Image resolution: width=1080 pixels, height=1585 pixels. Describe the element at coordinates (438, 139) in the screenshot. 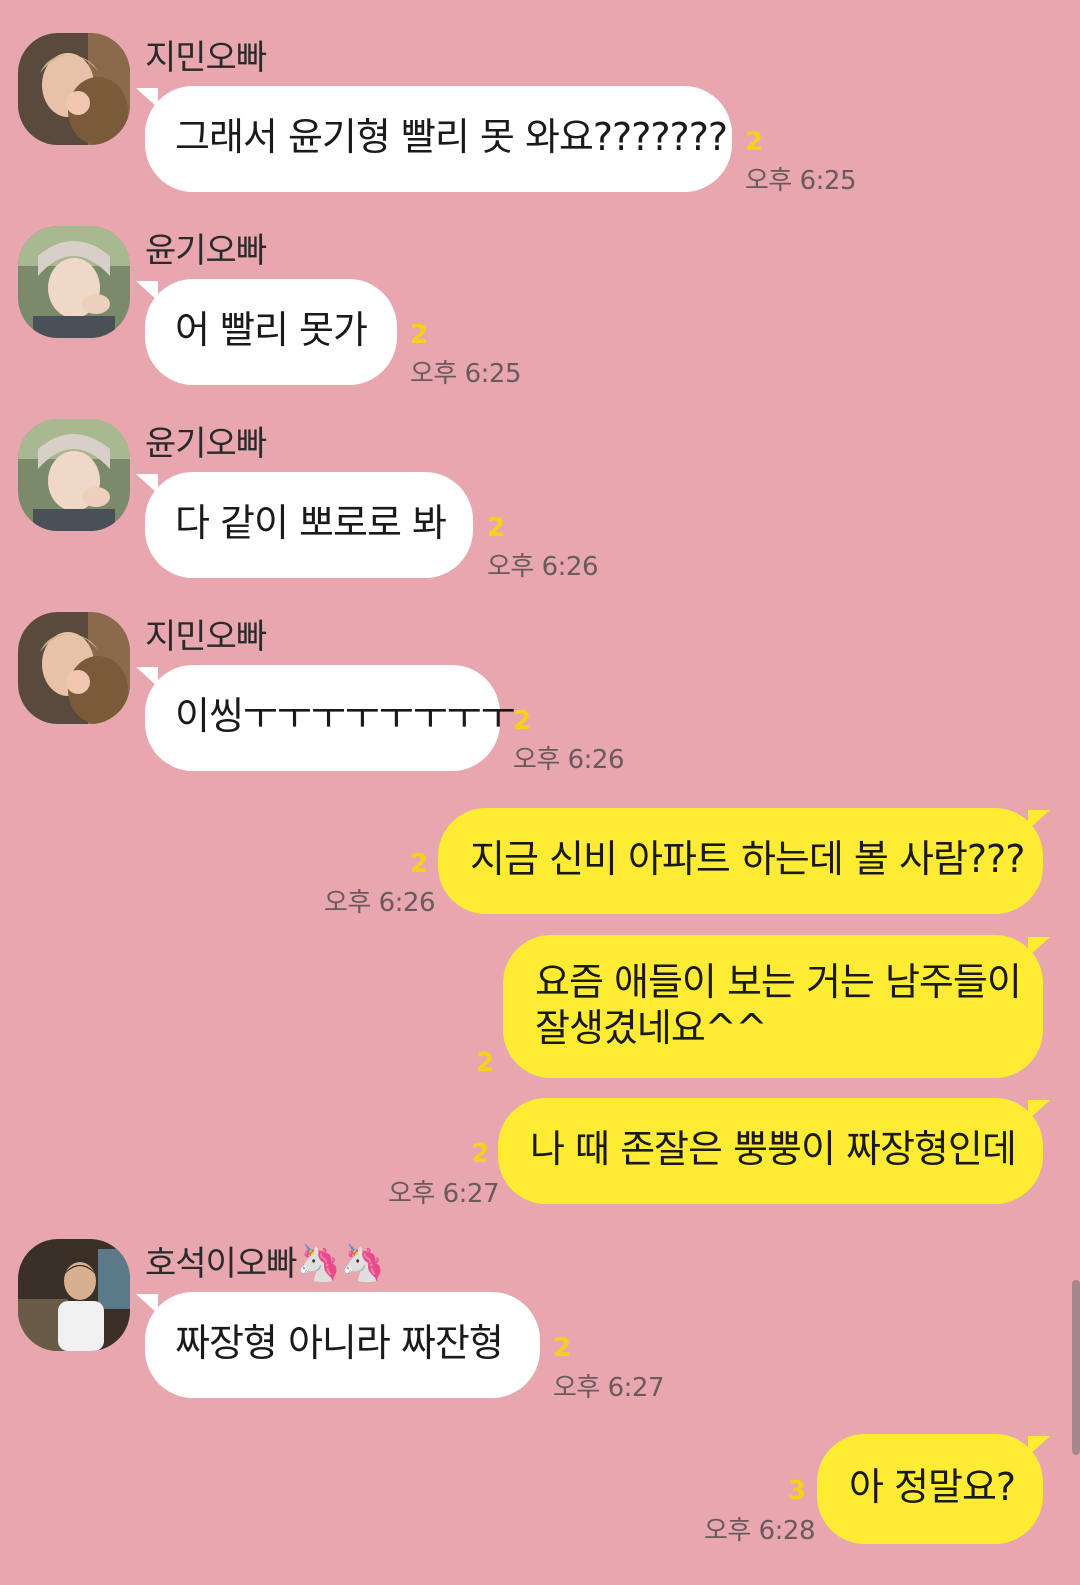

I see `message-bubble: 그래서 윤기형 빨리 못 와요???????` at that location.